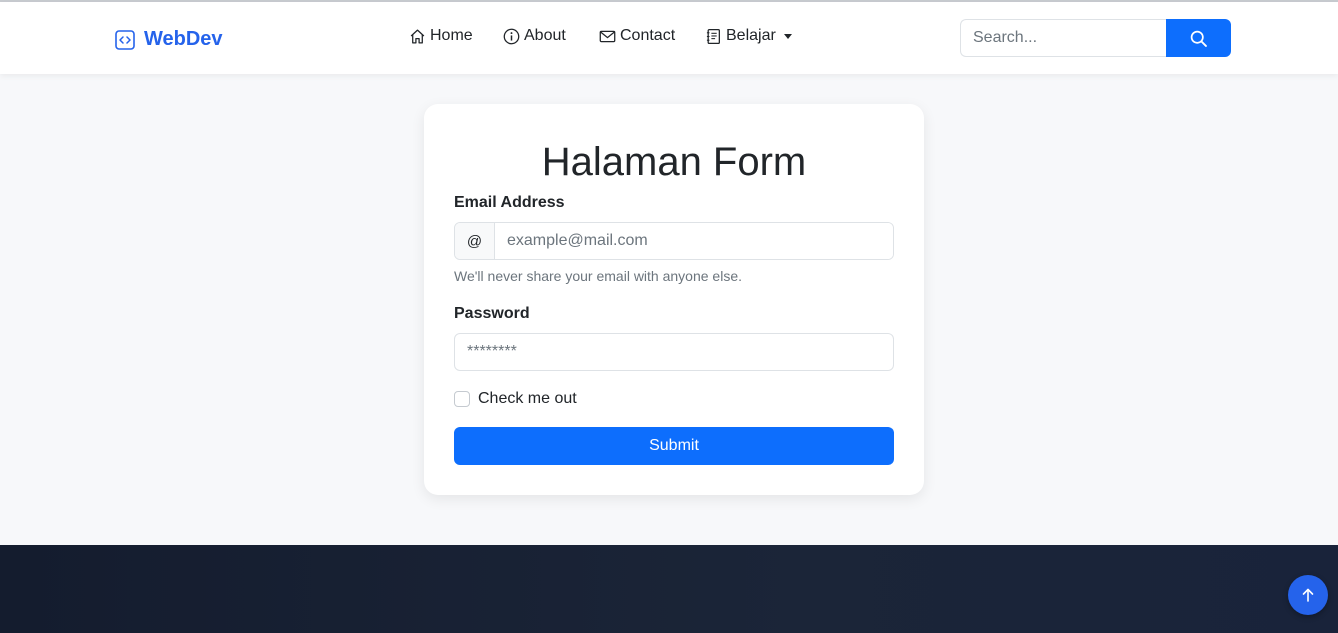 The width and height of the screenshot is (1338, 633). I want to click on chevron-down-icon, so click(787, 36).